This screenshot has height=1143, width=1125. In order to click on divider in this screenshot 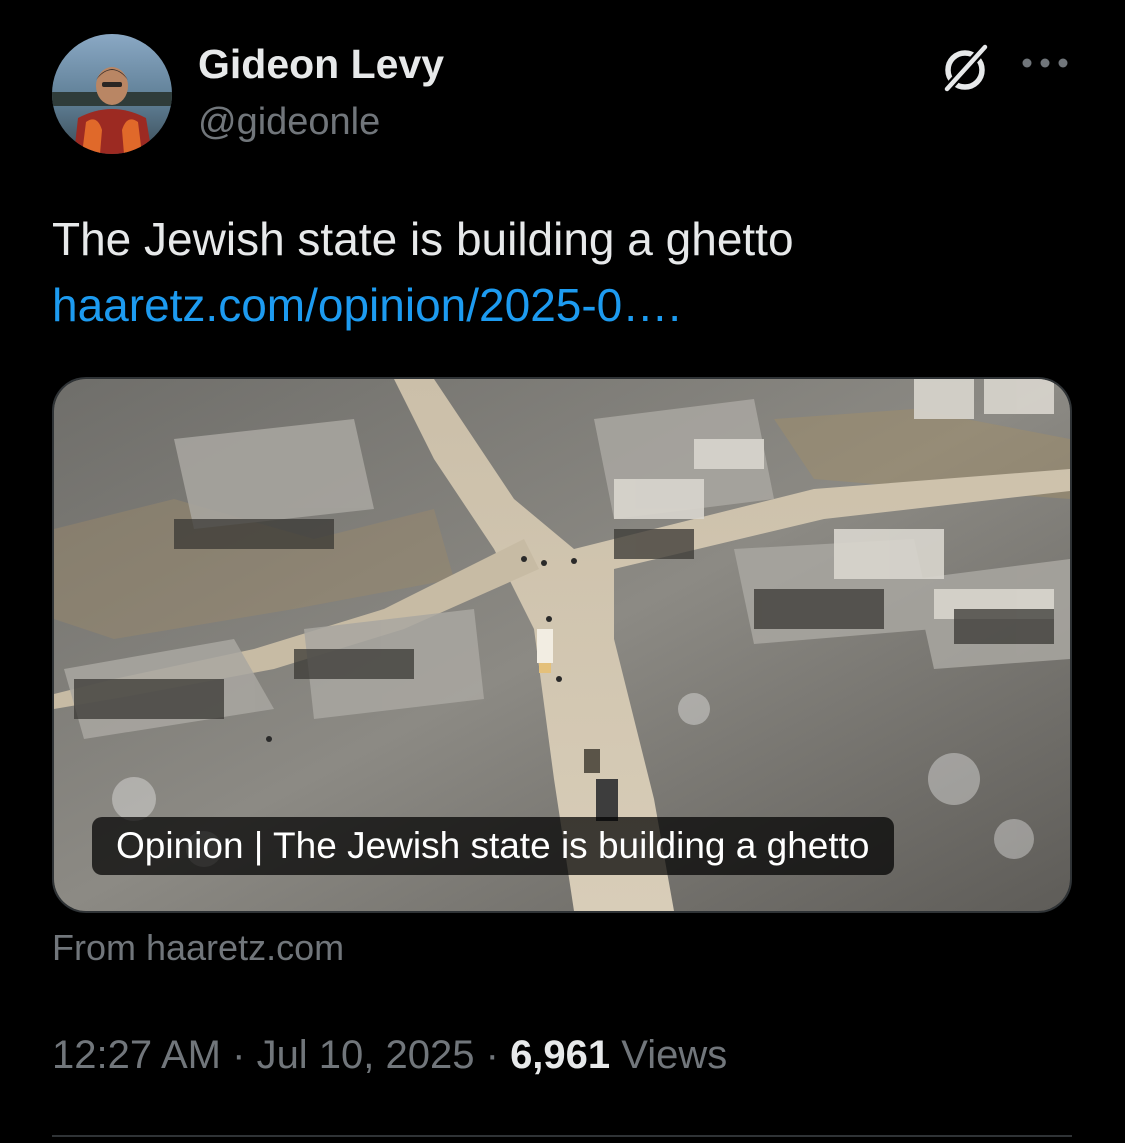, I will do `click(562, 1136)`.